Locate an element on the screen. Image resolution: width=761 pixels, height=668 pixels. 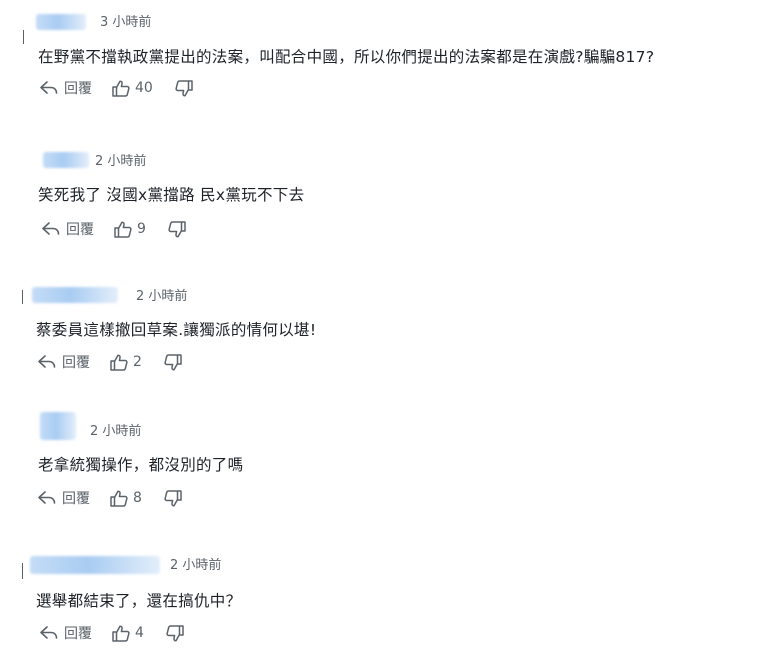
like-button: 4 is located at coordinates (128, 633).